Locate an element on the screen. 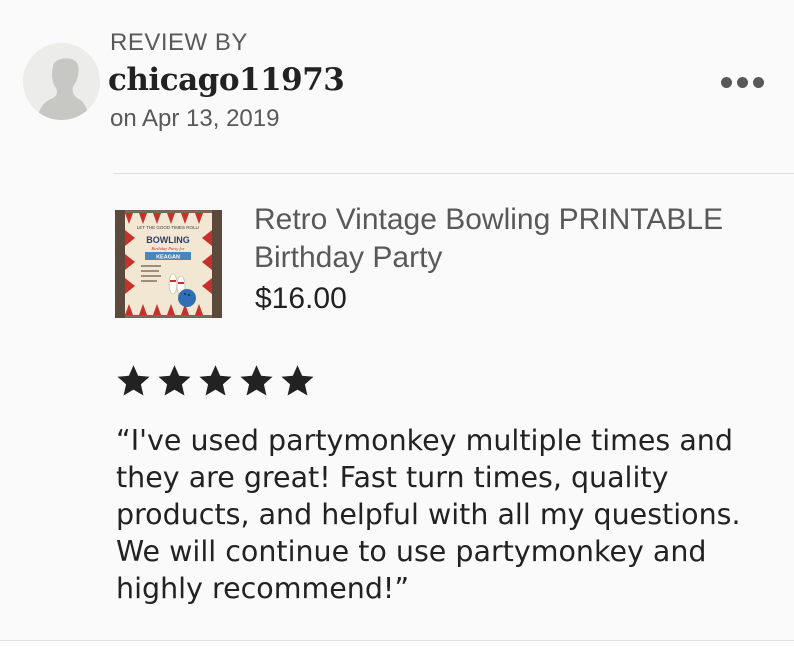 The image size is (794, 646). review-by-label: REVIEW BY is located at coordinates (179, 42).